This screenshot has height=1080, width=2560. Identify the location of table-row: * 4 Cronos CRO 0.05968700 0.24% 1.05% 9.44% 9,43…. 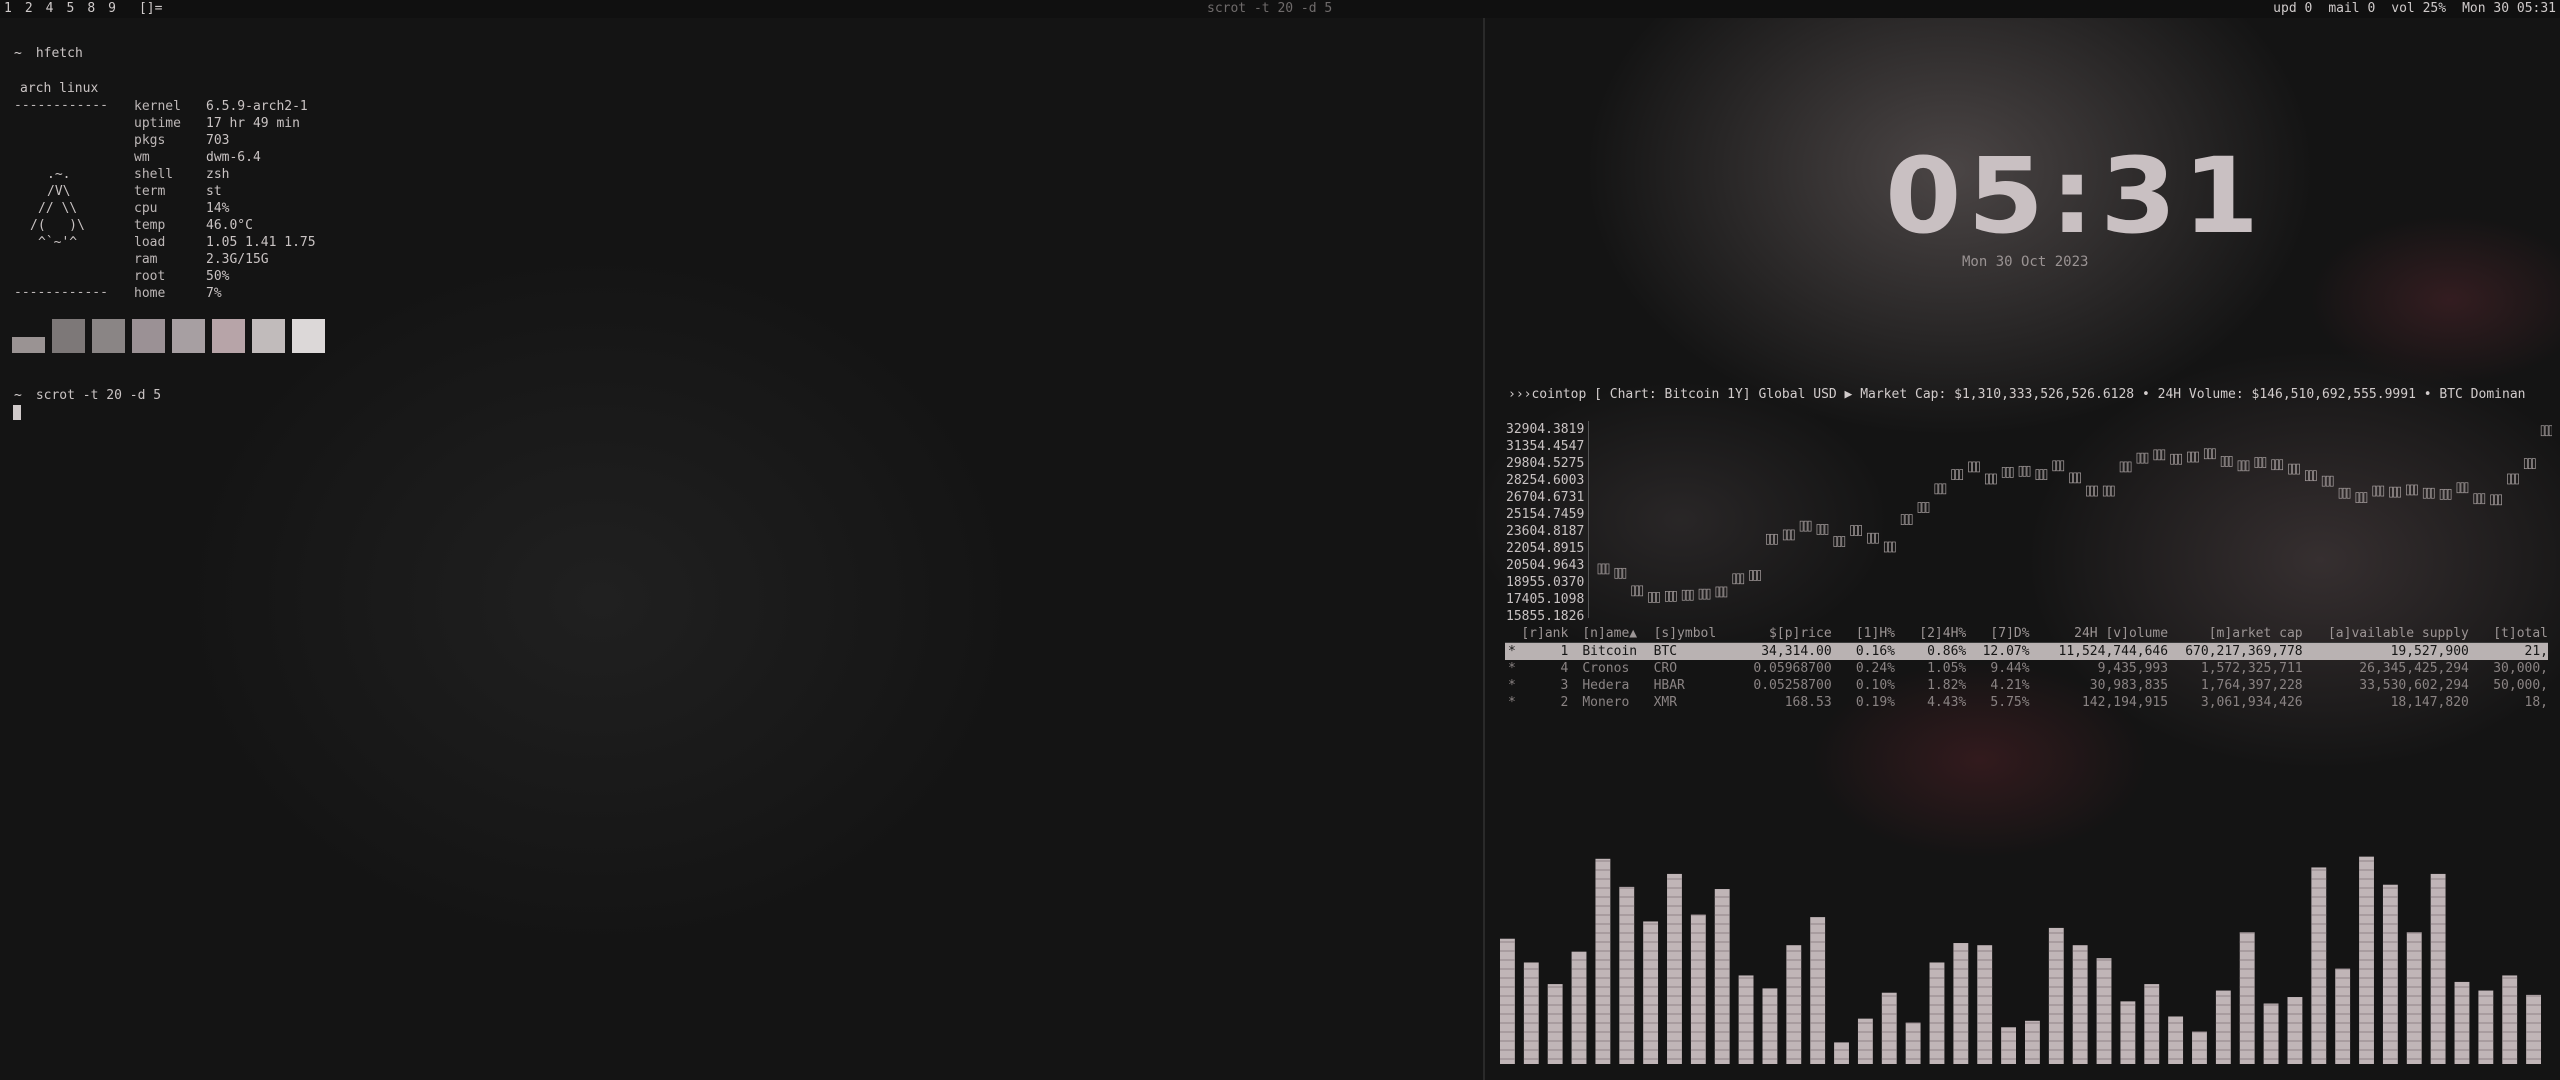
(2026, 668).